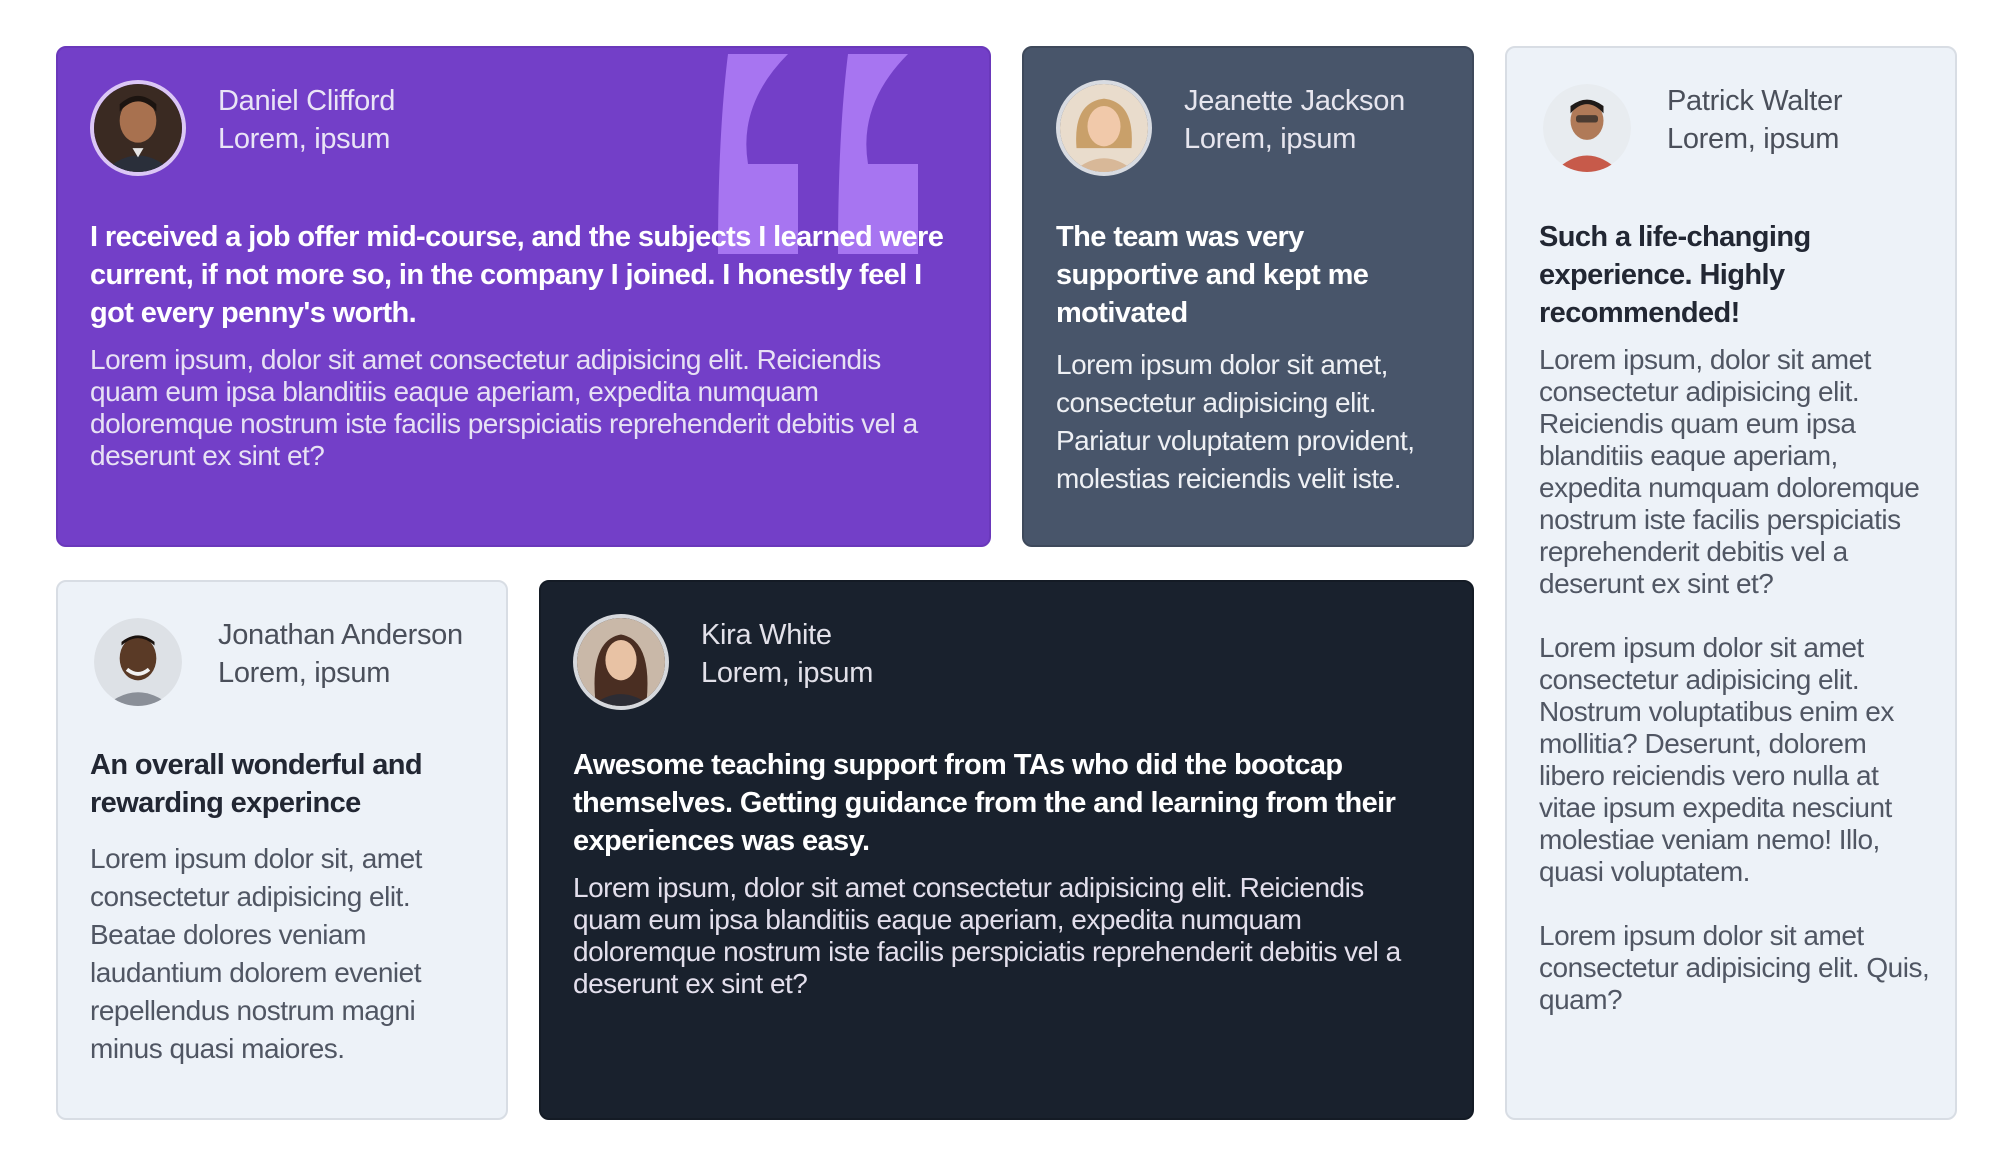 The width and height of the screenshot is (2000, 1156). Describe the element at coordinates (1294, 101) in the screenshot. I see `author-name: Jeanette Jackson` at that location.